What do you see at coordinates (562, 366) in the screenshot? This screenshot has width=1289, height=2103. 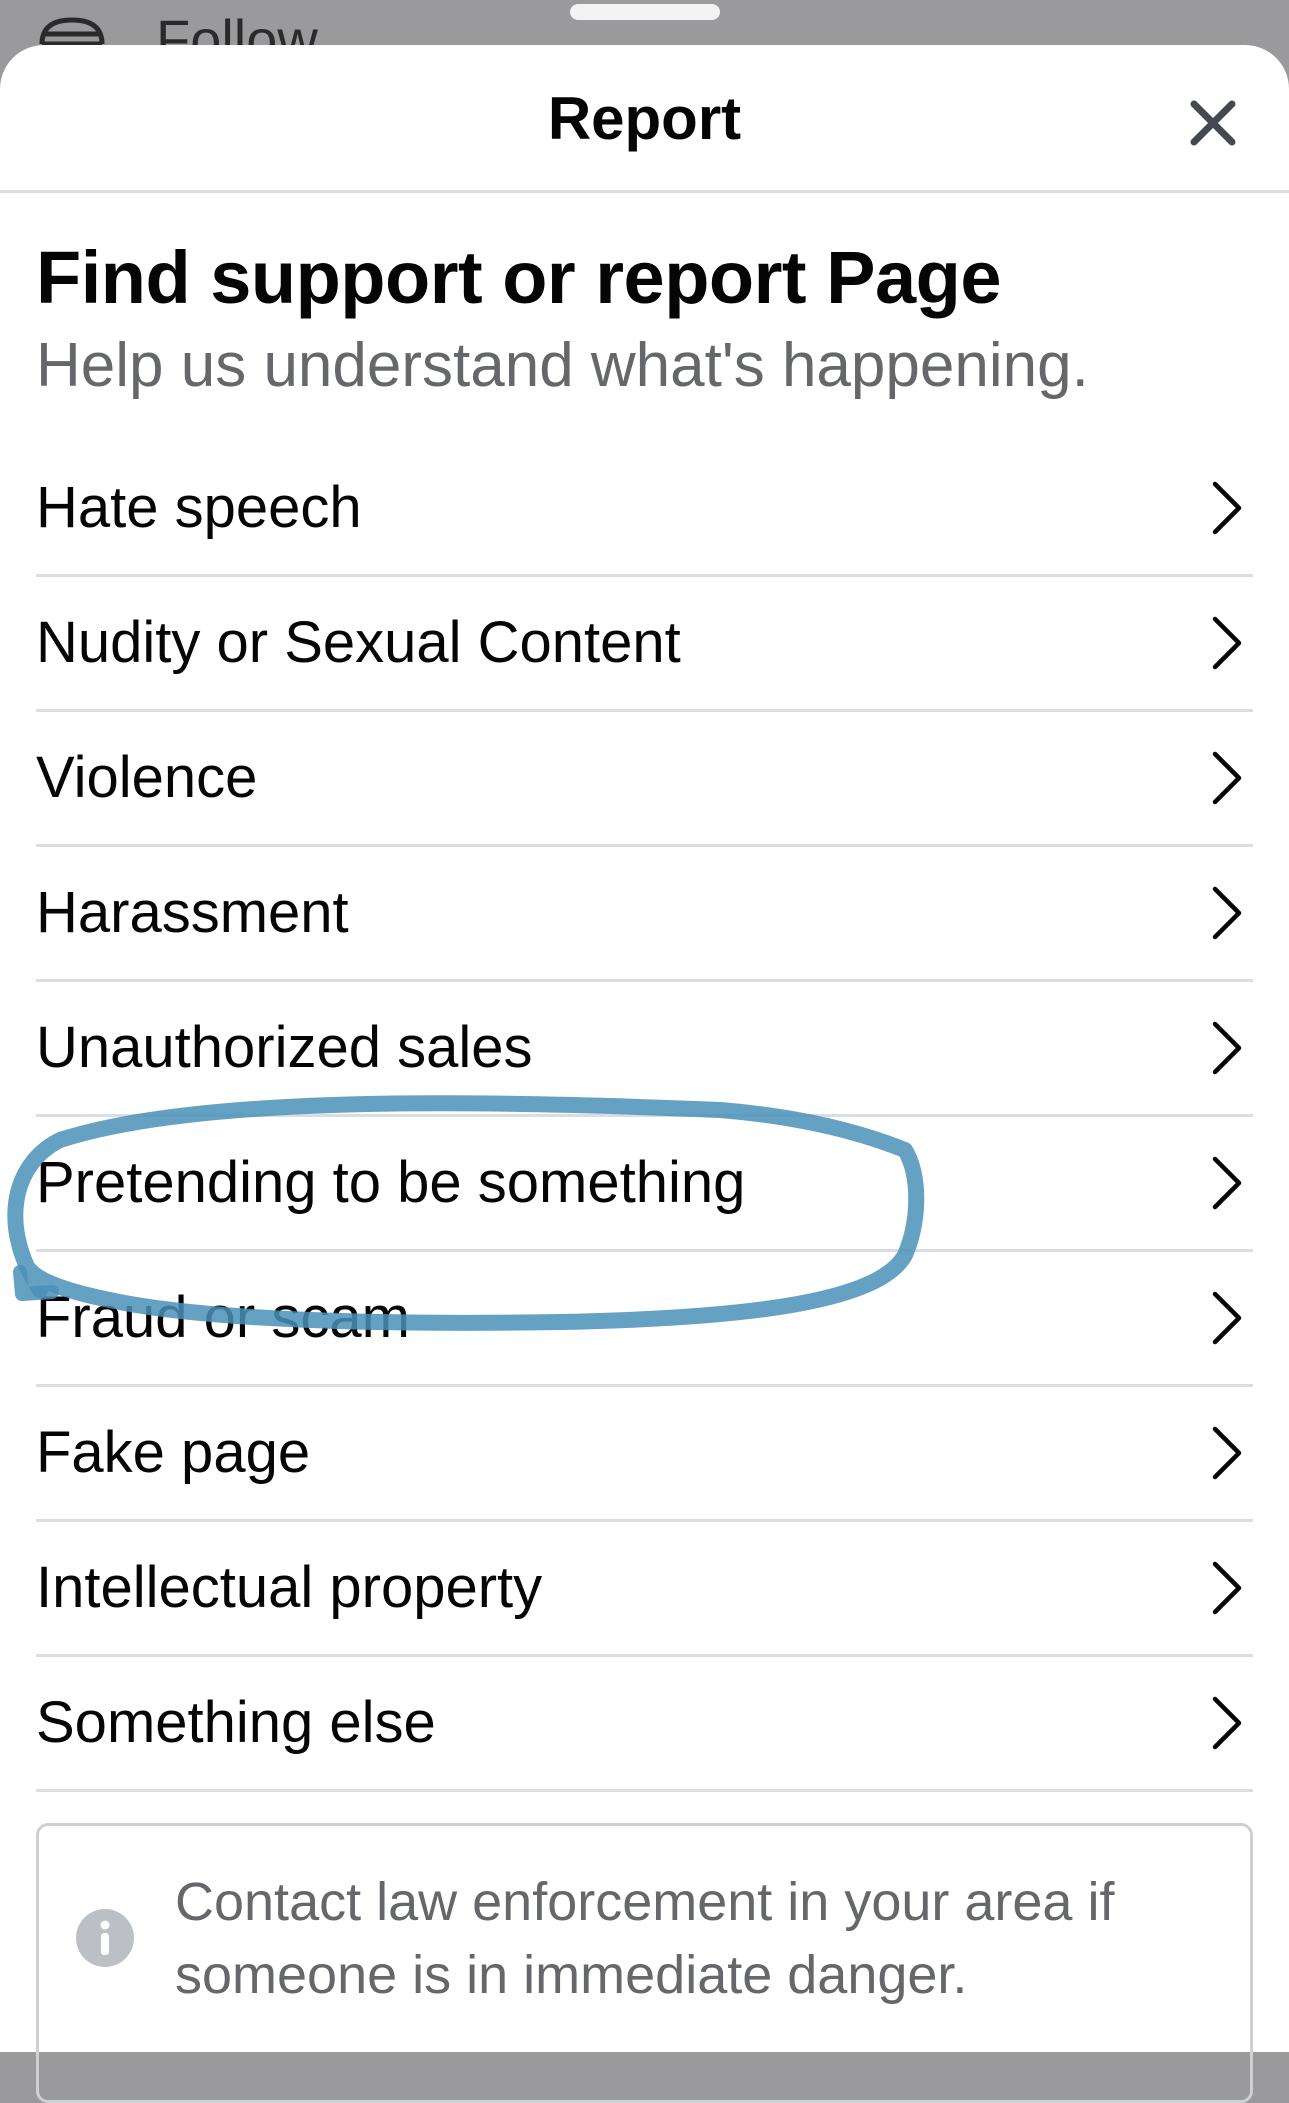 I see `page-subheading: Help us understand what's happening.` at bounding box center [562, 366].